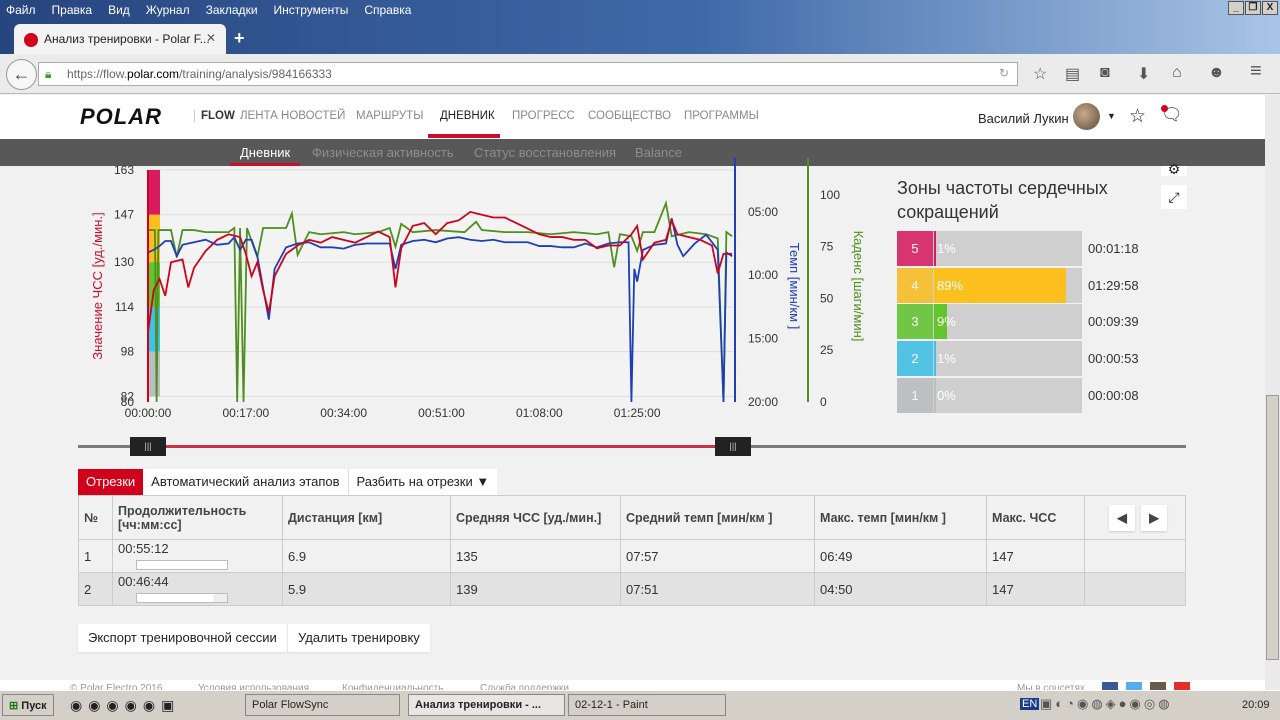 The width and height of the screenshot is (1280, 720). I want to click on tab-laps: Отрезки, so click(111, 482).